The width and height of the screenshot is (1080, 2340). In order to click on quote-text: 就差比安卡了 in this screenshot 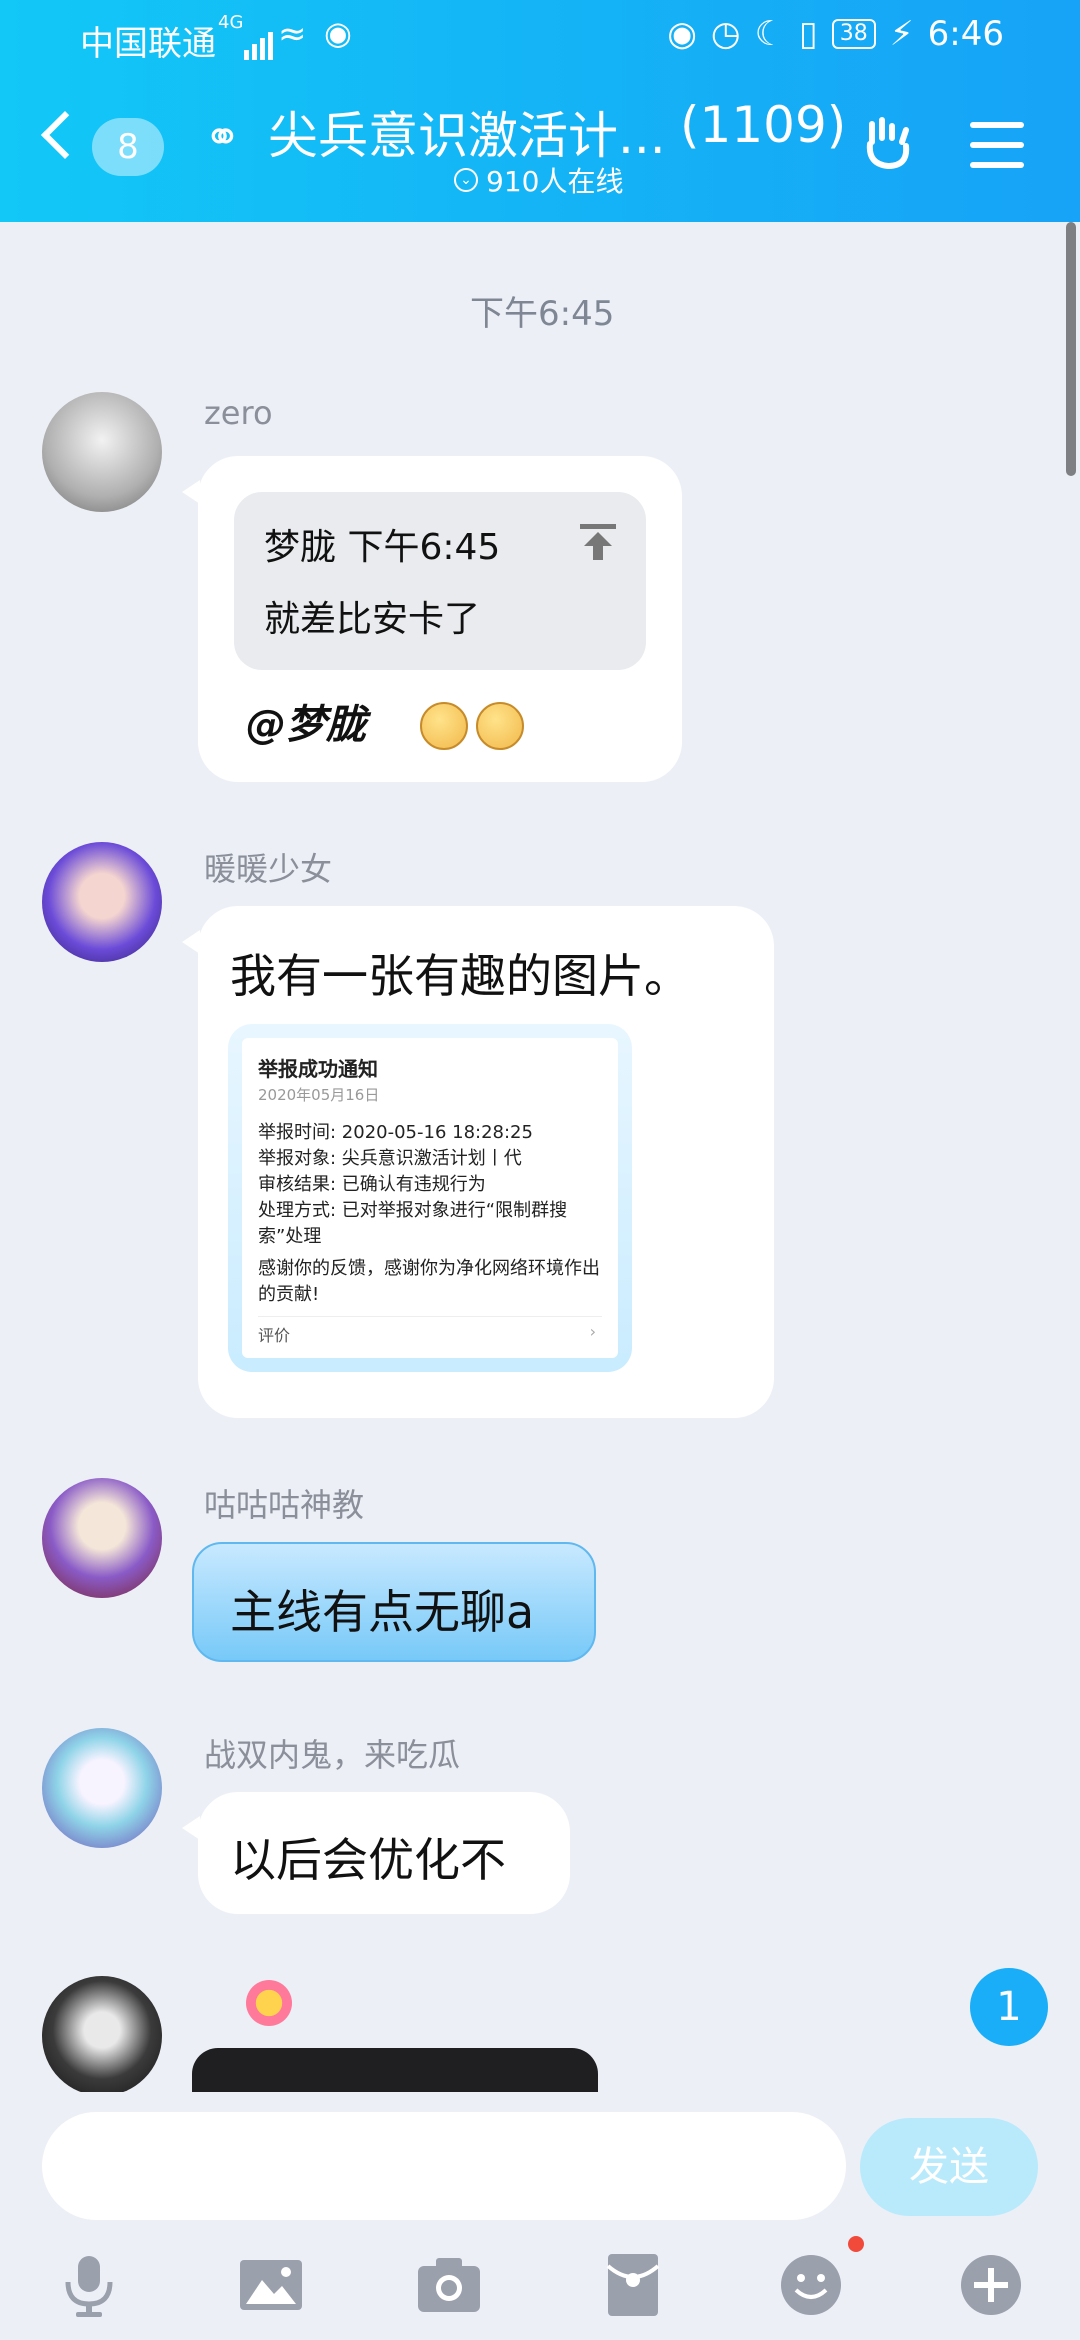, I will do `click(372, 619)`.